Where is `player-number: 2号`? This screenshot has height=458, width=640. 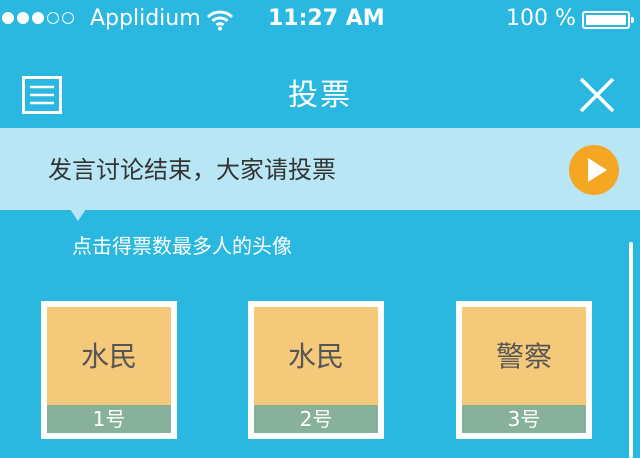
player-number: 2号 is located at coordinates (316, 419).